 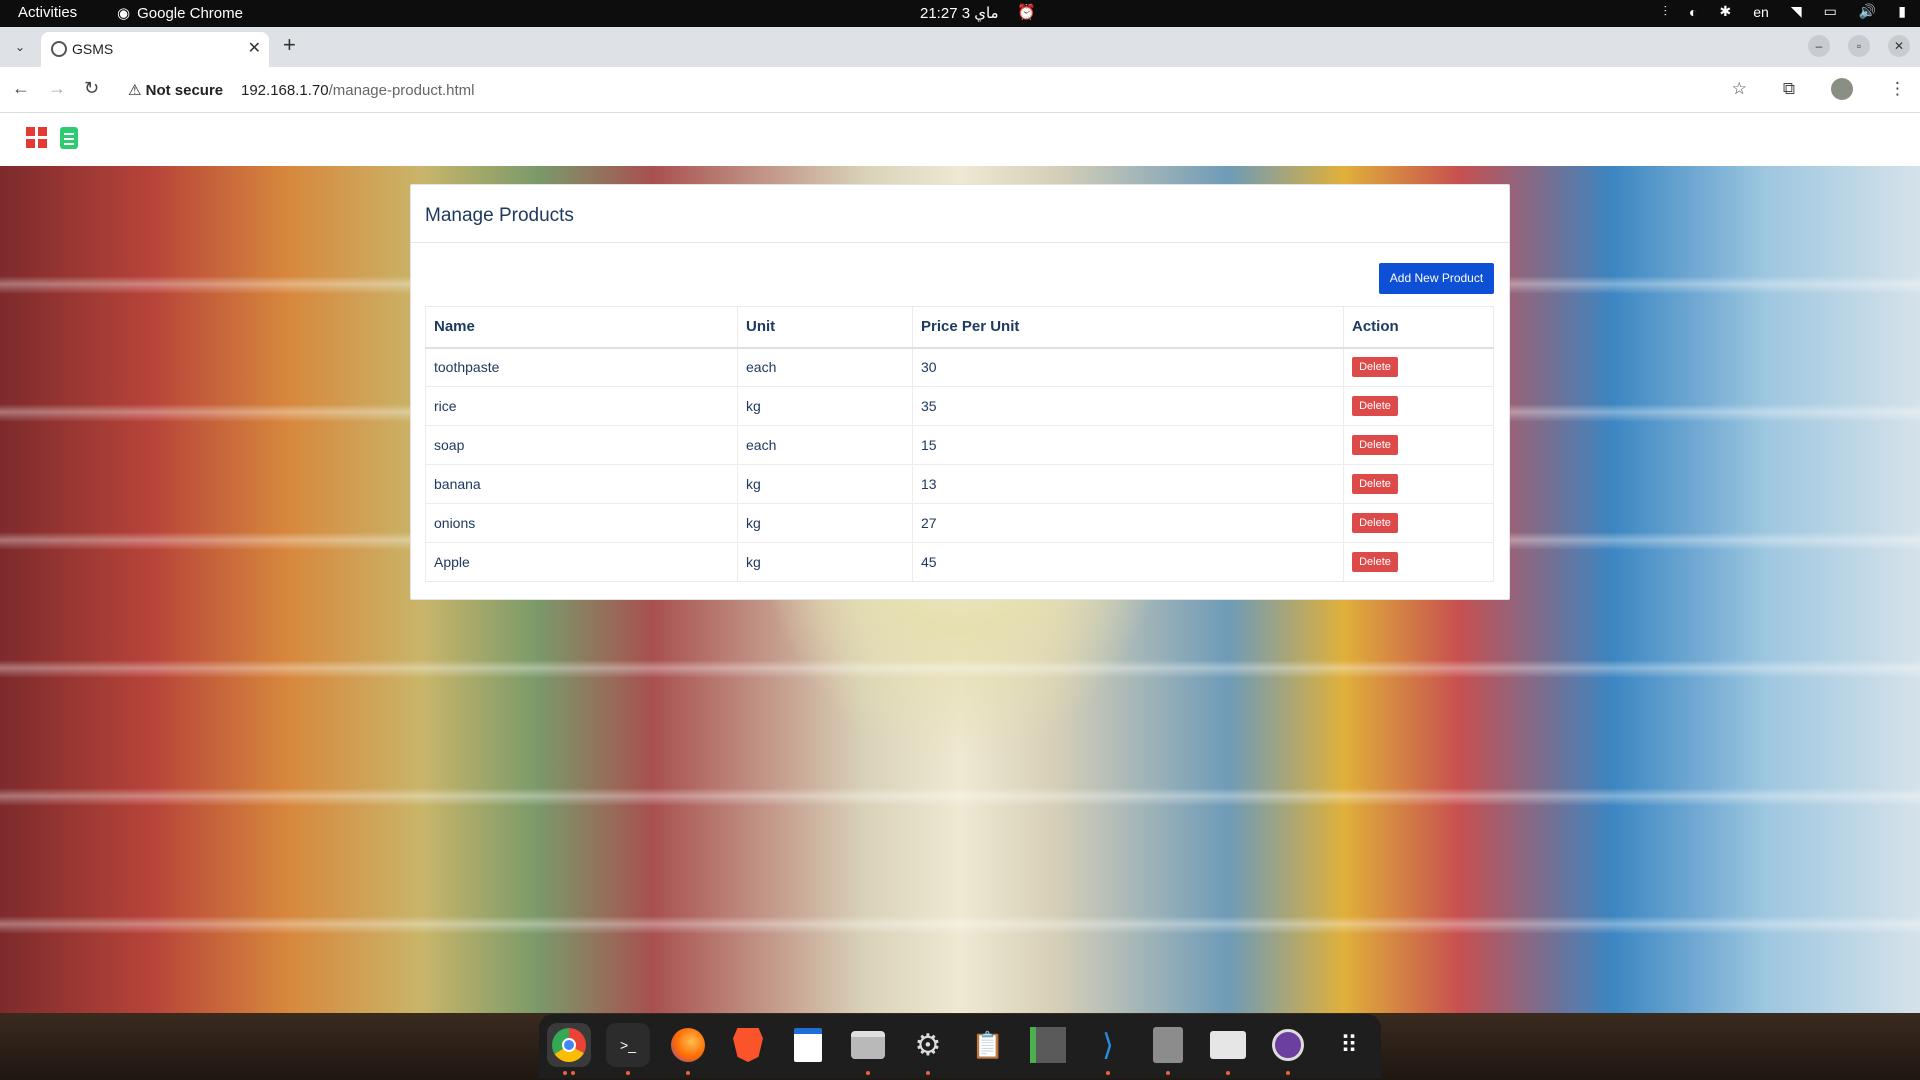 I want to click on reload-button: ↻, so click(x=91, y=88).